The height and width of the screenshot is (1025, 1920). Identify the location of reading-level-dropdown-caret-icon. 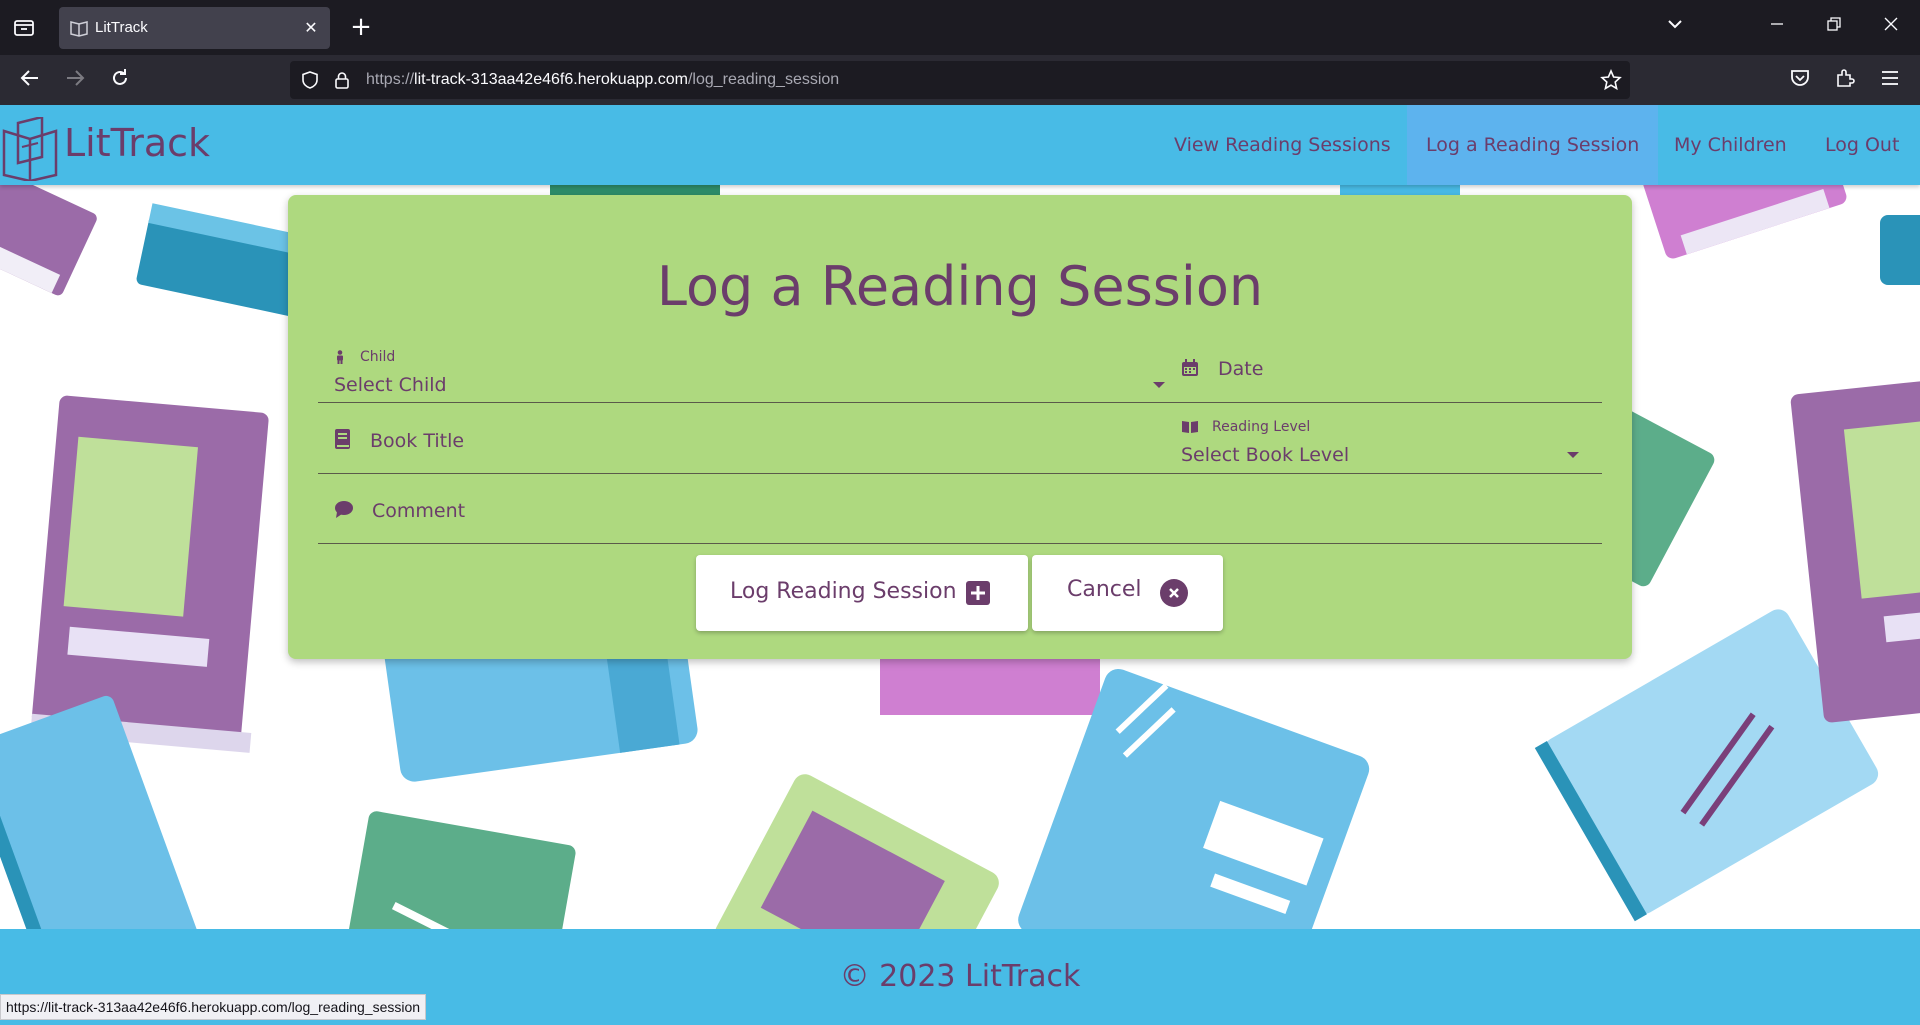
(1573, 451).